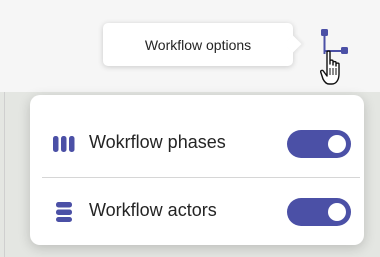 This screenshot has height=257, width=380. What do you see at coordinates (319, 212) in the screenshot?
I see `workflow-actors-toggle` at bounding box center [319, 212].